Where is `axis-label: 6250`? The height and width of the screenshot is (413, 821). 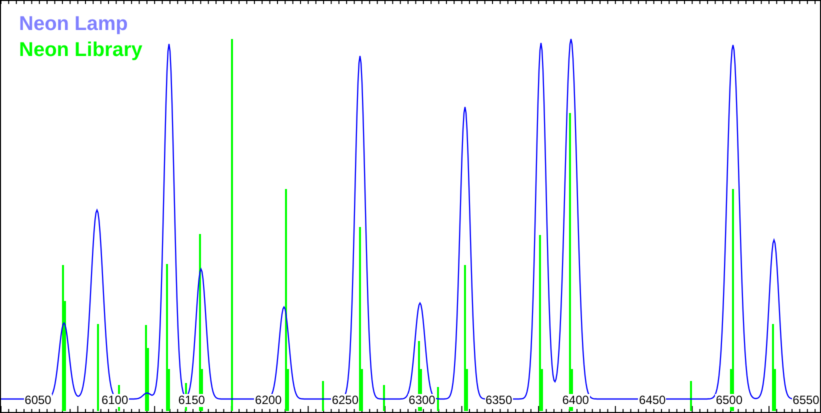
axis-label: 6250 is located at coordinates (345, 400).